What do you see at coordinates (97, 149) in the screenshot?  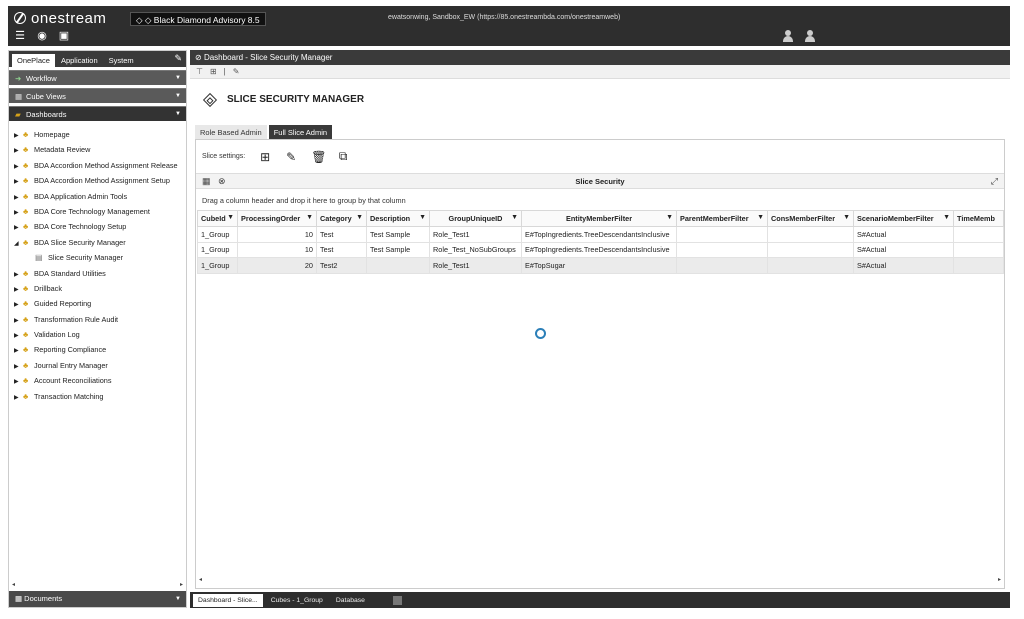 I see `tree-item: ▶ ♣ Metadata Review` at bounding box center [97, 149].